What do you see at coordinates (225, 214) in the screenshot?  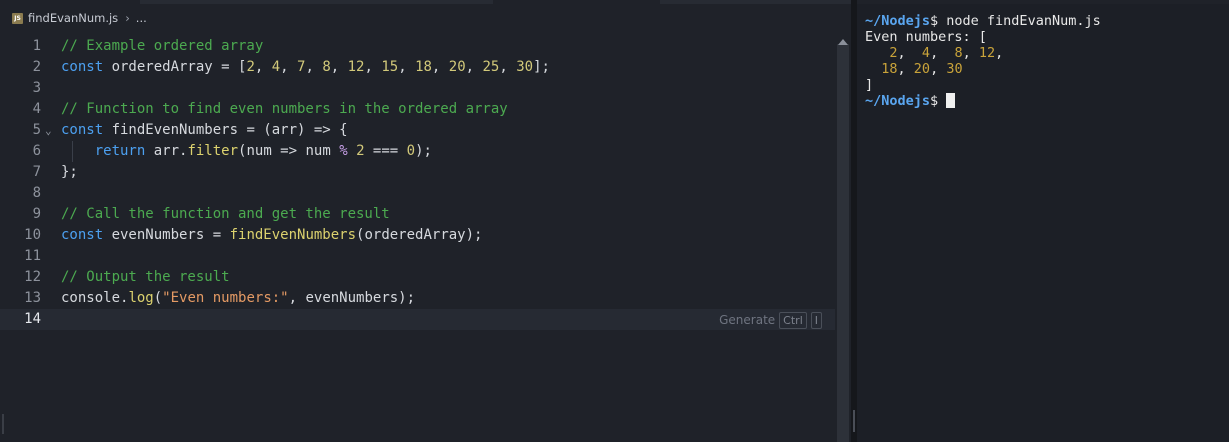 I see `code-text: // Call the function and get the result` at bounding box center [225, 214].